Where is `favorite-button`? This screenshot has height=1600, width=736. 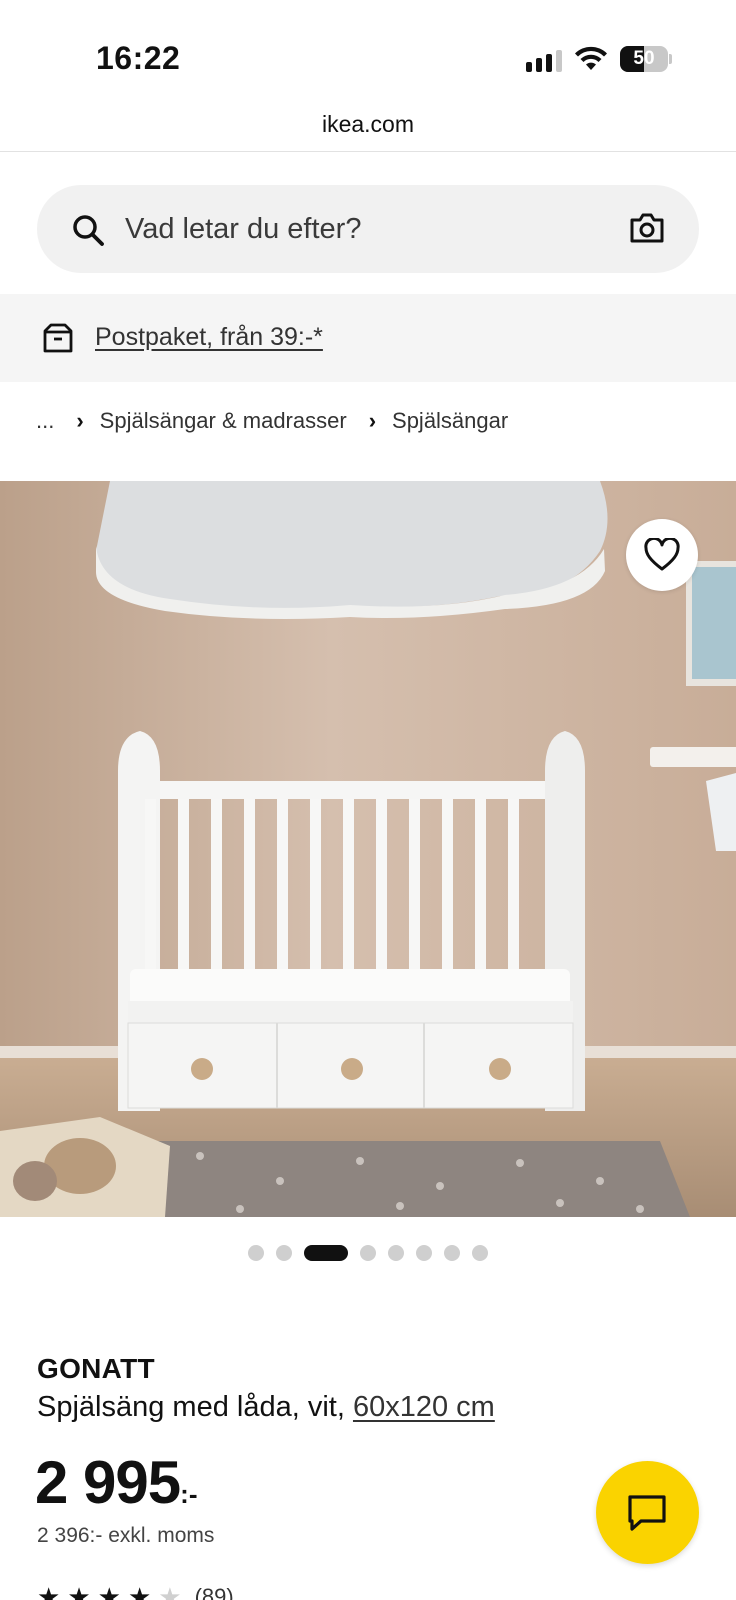 favorite-button is located at coordinates (662, 555).